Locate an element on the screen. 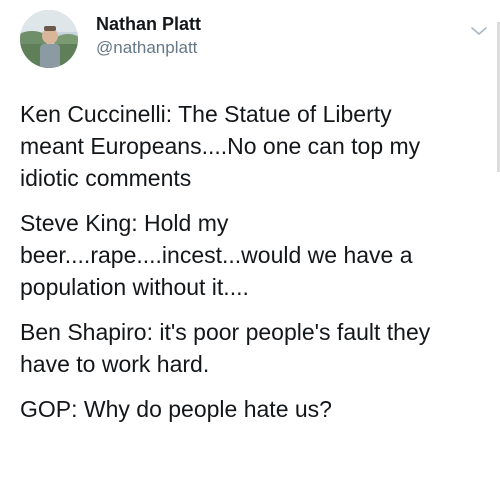  chevron-down-icon is located at coordinates (479, 31).